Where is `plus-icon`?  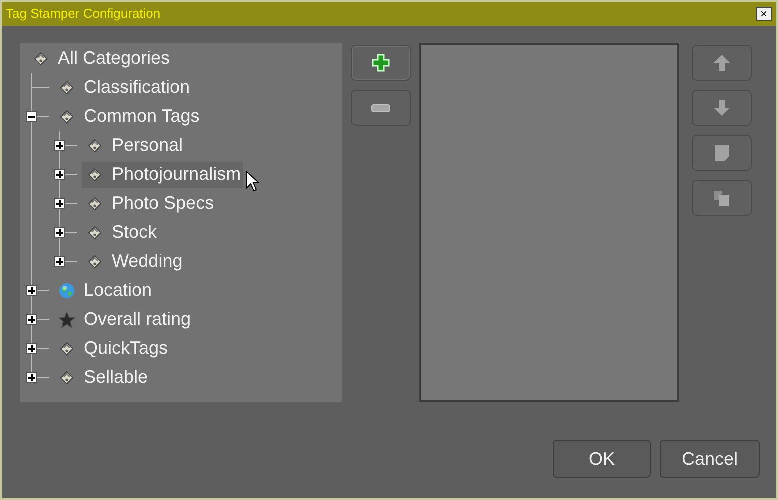 plus-icon is located at coordinates (380, 63).